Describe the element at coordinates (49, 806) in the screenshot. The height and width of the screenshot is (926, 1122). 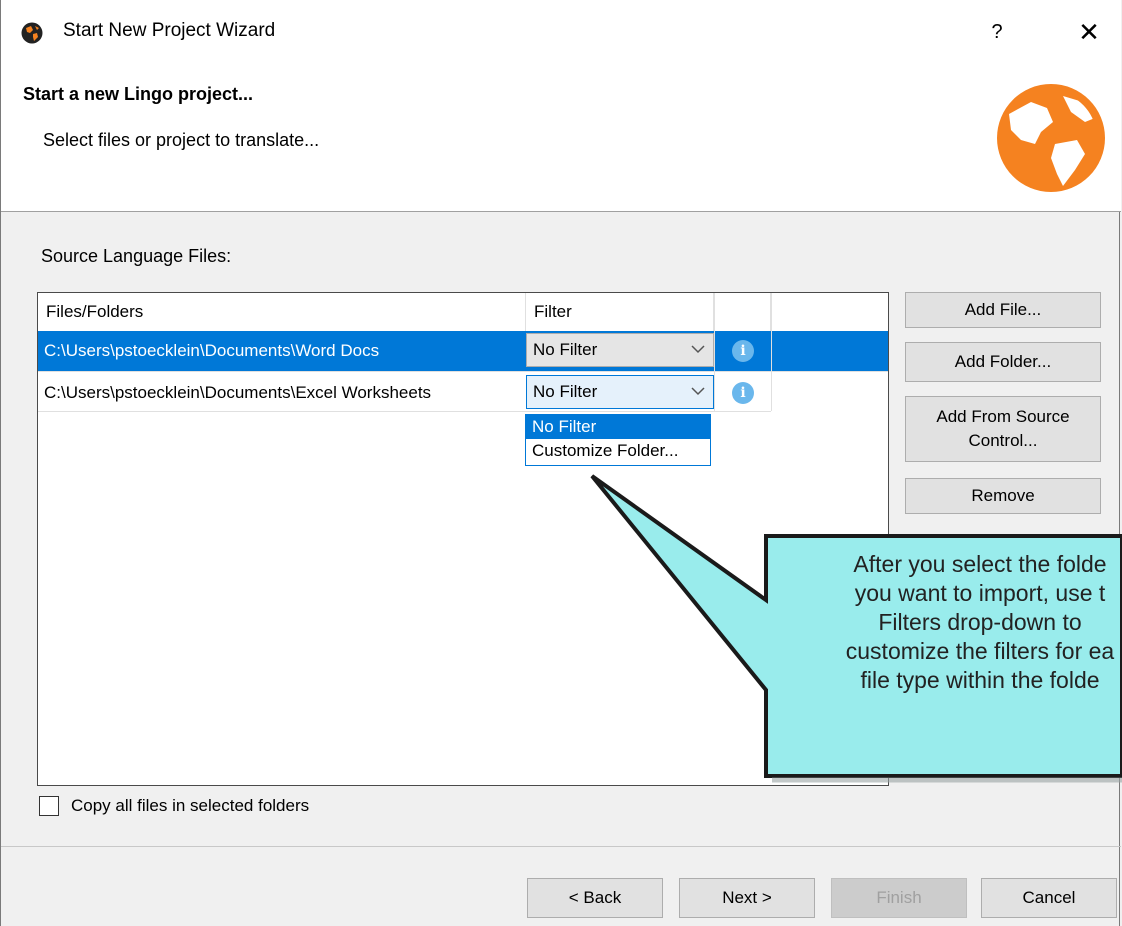
I see `copy-files-checkbox` at that location.